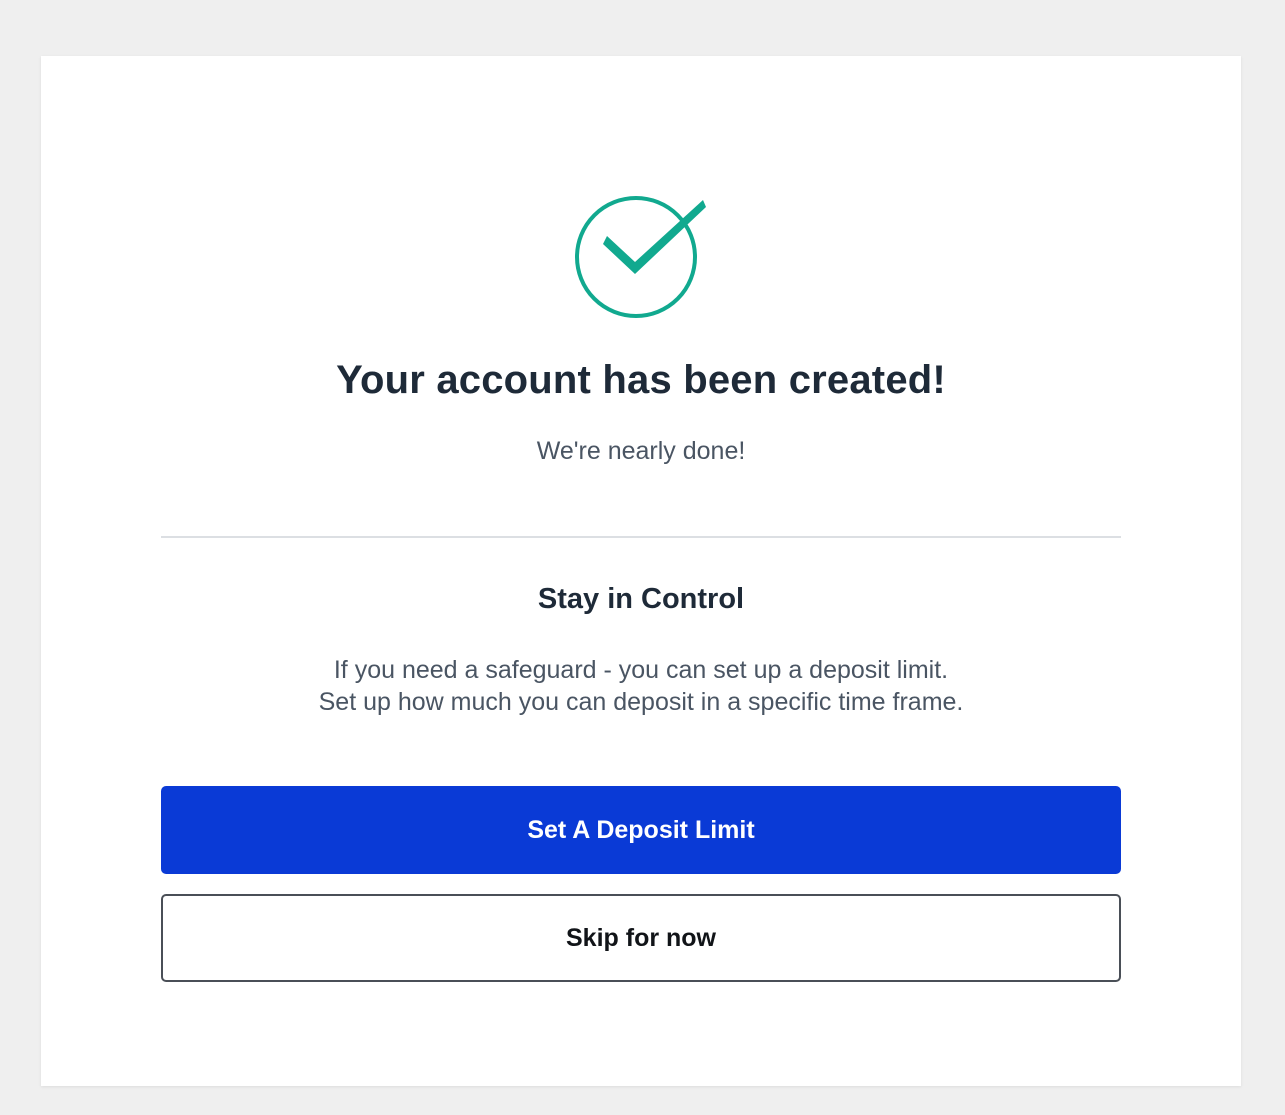 Image resolution: width=1285 pixels, height=1115 pixels. Describe the element at coordinates (641, 258) in the screenshot. I see `check-circle-icon` at that location.